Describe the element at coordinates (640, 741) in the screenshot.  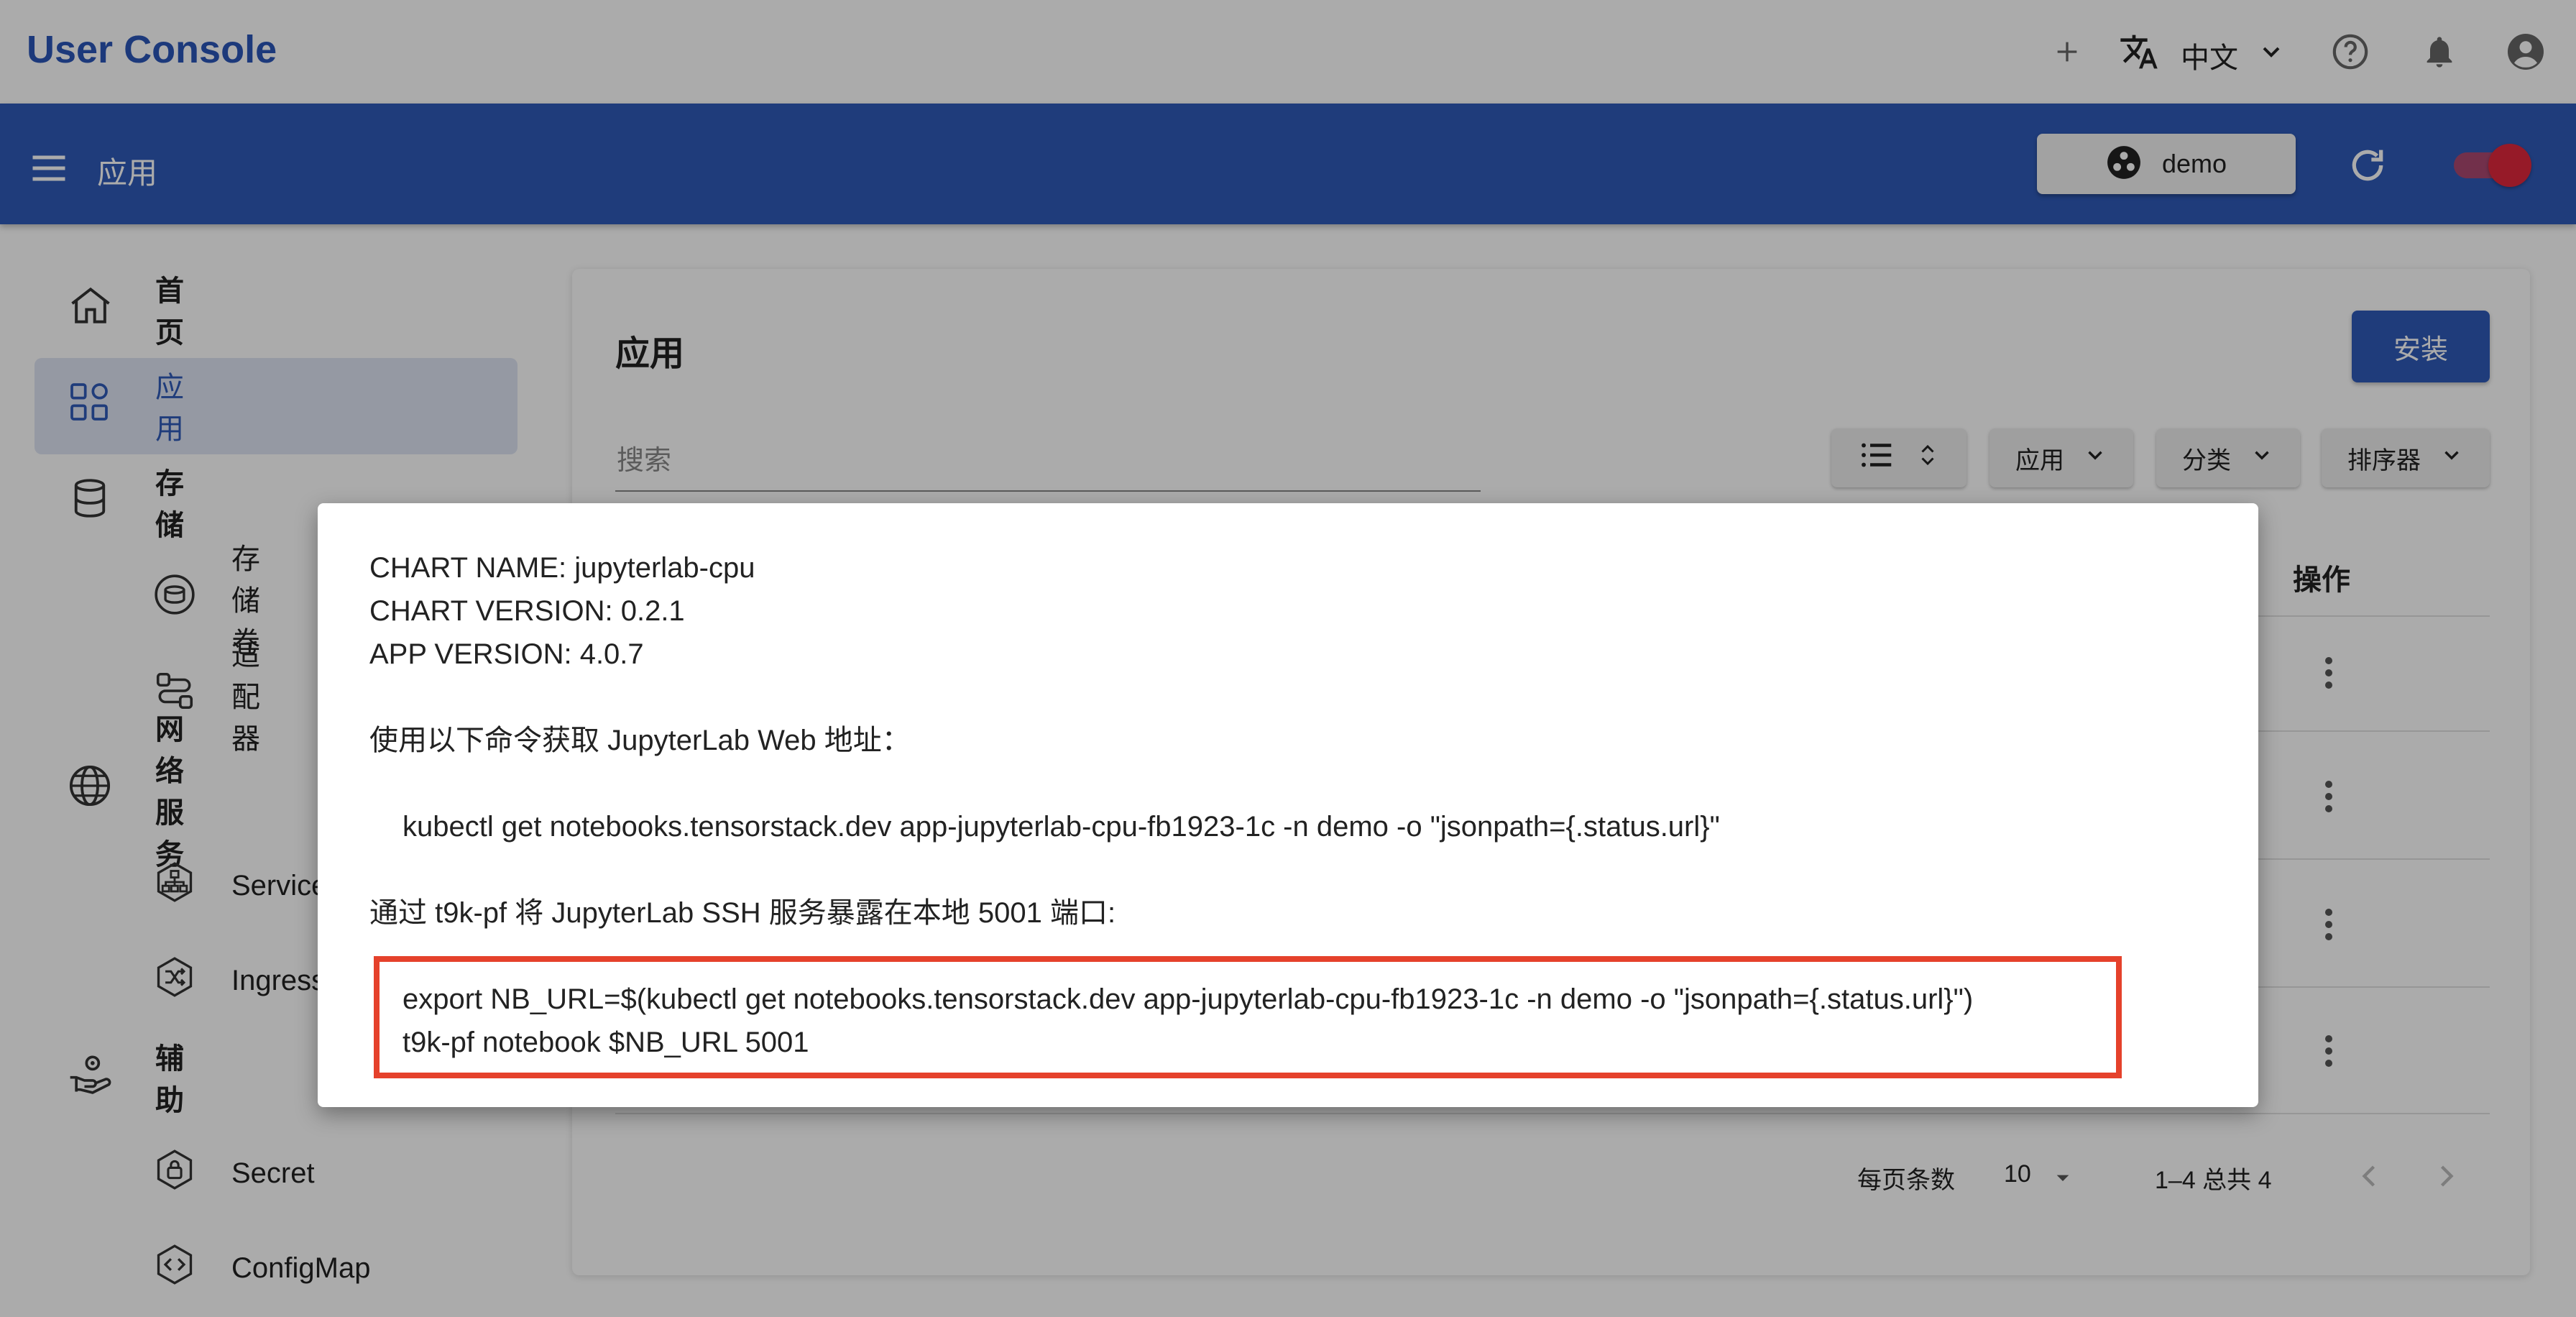
I see `url-instructions: 使用以下命令获取 JupyterLab Web 地址：` at that location.